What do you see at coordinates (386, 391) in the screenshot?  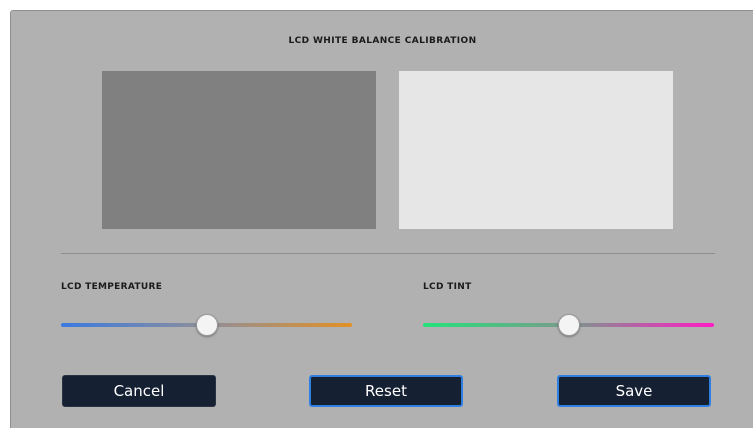 I see `reset-button: Reset` at bounding box center [386, 391].